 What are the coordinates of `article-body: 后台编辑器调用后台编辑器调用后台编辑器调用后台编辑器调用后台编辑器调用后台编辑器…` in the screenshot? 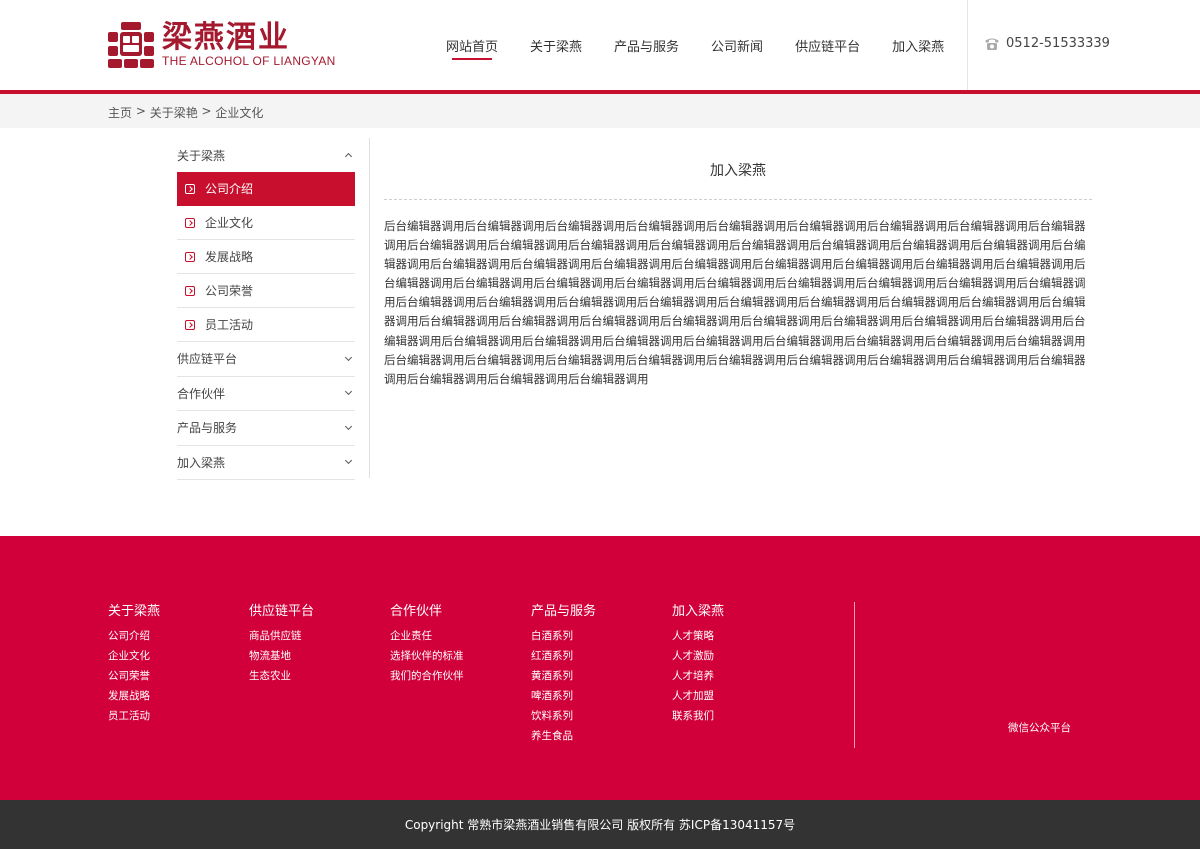 It's located at (735, 302).